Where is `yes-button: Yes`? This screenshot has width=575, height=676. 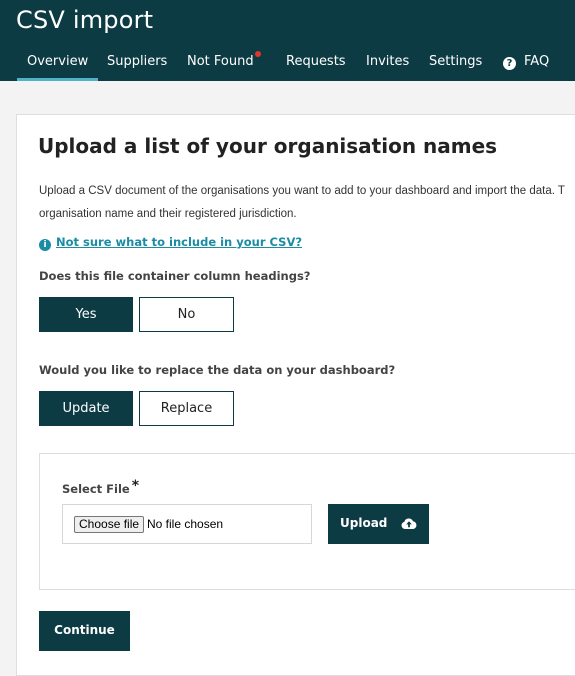 yes-button: Yes is located at coordinates (86, 314).